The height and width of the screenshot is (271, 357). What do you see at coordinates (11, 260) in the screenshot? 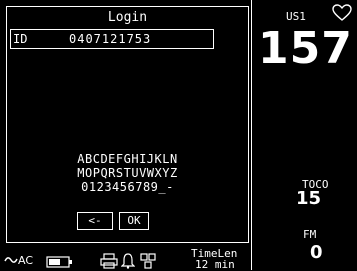
I see `ac-icon` at bounding box center [11, 260].